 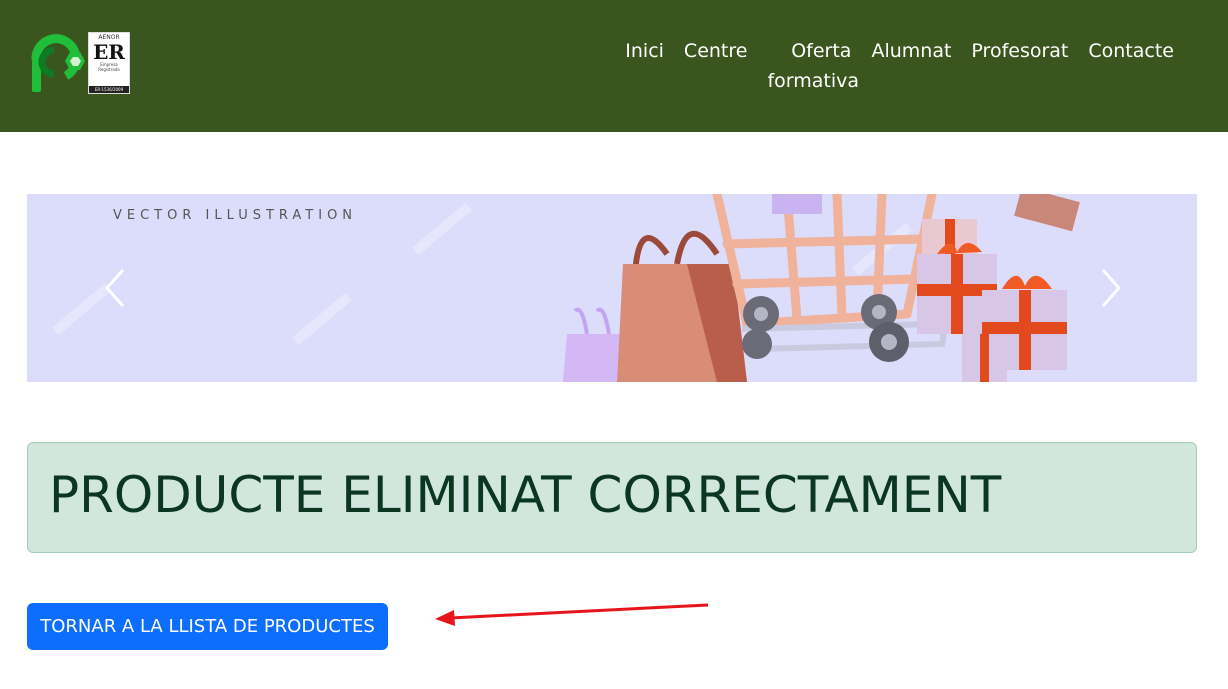 What do you see at coordinates (525, 495) in the screenshot?
I see `success-message: PRODUCTE ELIMINAT CORRECTAMENT` at bounding box center [525, 495].